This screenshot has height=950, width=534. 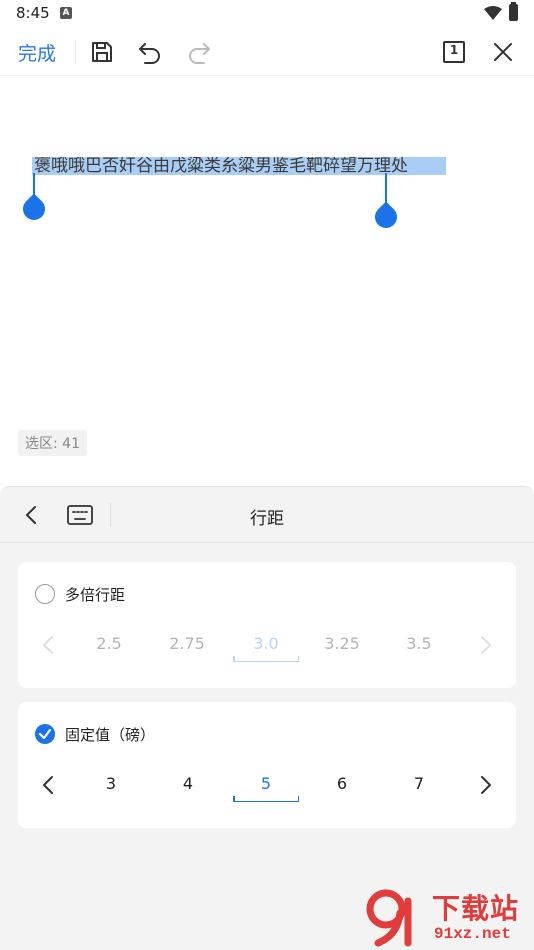 What do you see at coordinates (110, 735) in the screenshot?
I see `fixed-spacing-label: 固定值（磅）` at bounding box center [110, 735].